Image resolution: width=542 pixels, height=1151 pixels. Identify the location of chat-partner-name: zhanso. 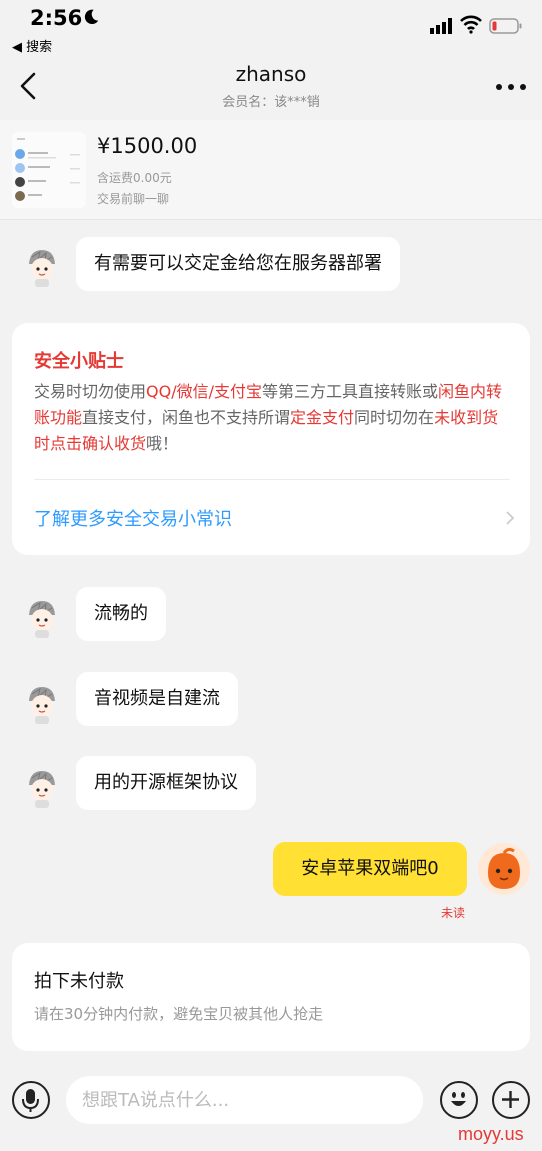
(271, 74).